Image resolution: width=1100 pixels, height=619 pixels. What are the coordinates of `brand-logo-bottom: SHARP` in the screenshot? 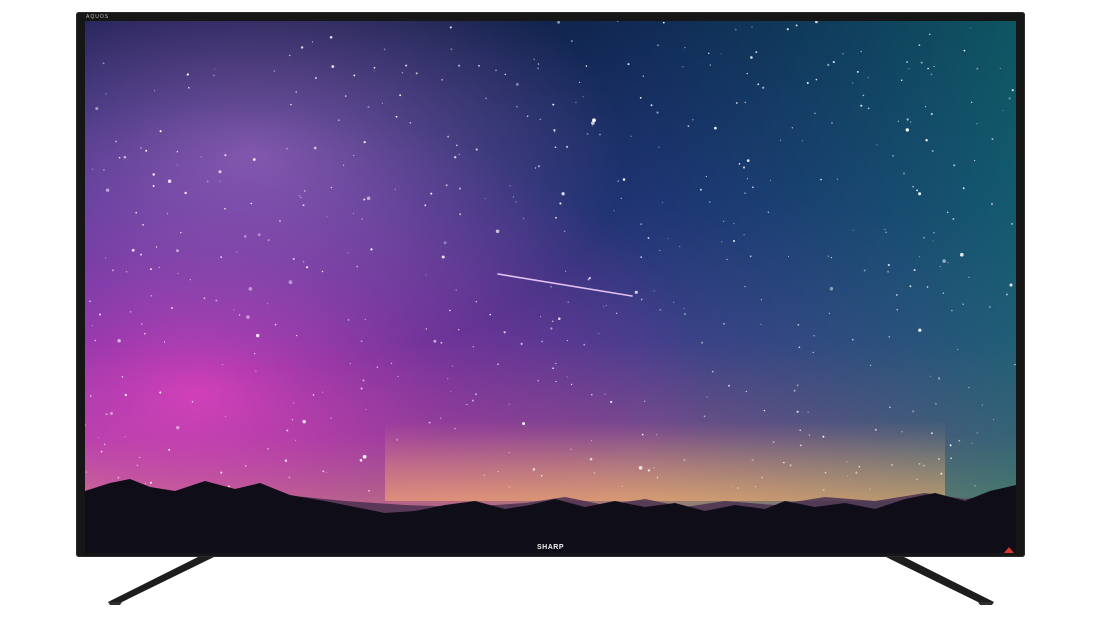 It's located at (550, 547).